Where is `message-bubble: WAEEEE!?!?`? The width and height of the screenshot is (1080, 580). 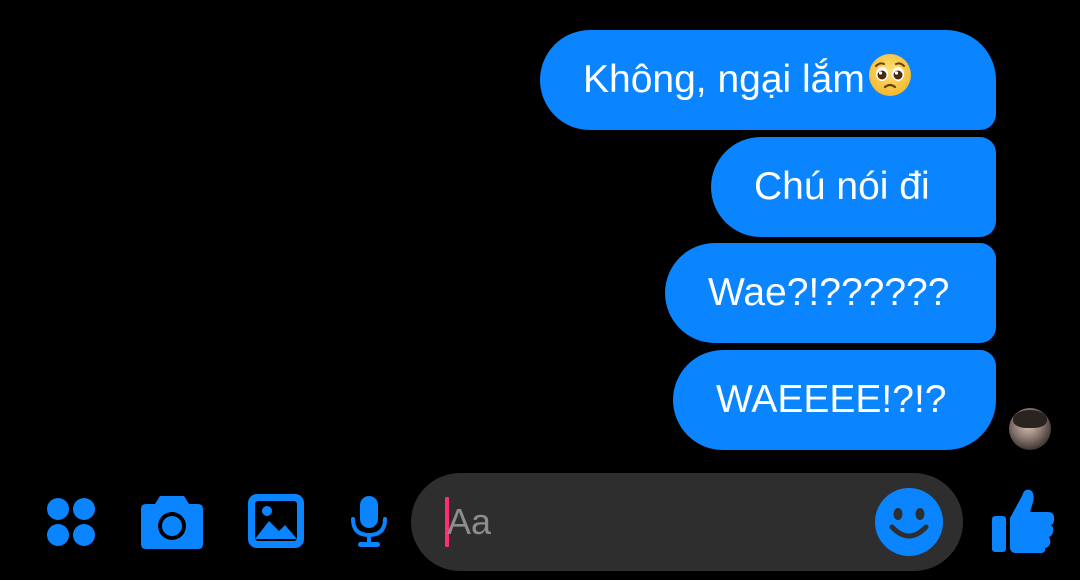
message-bubble: WAEEEE!?!? is located at coordinates (834, 400).